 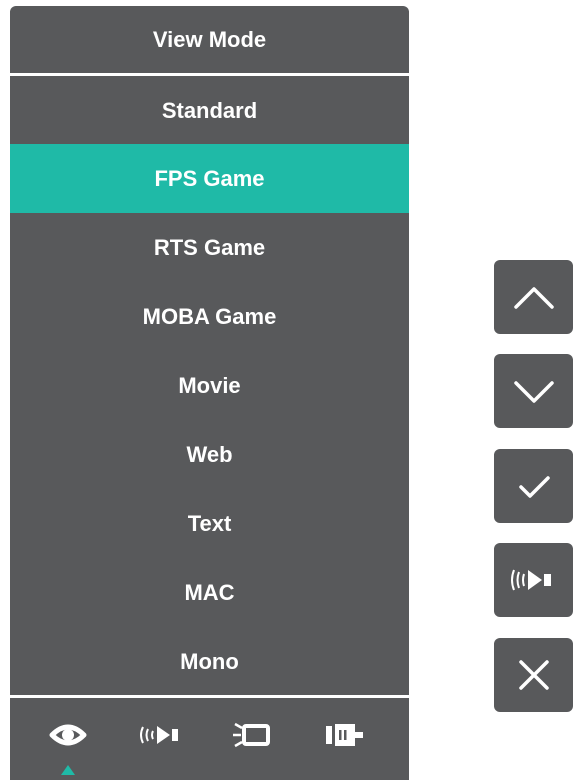 I want to click on input-icon, so click(x=340, y=735).